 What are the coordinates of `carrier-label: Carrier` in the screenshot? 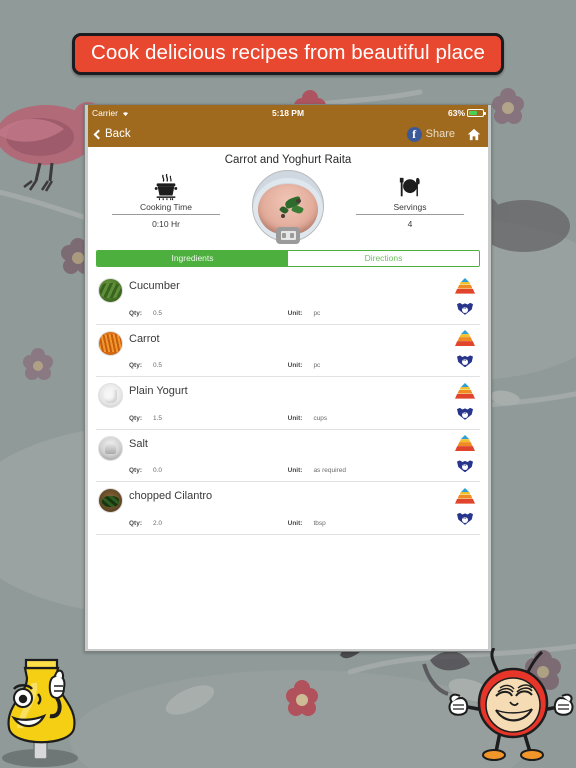 It's located at (105, 113).